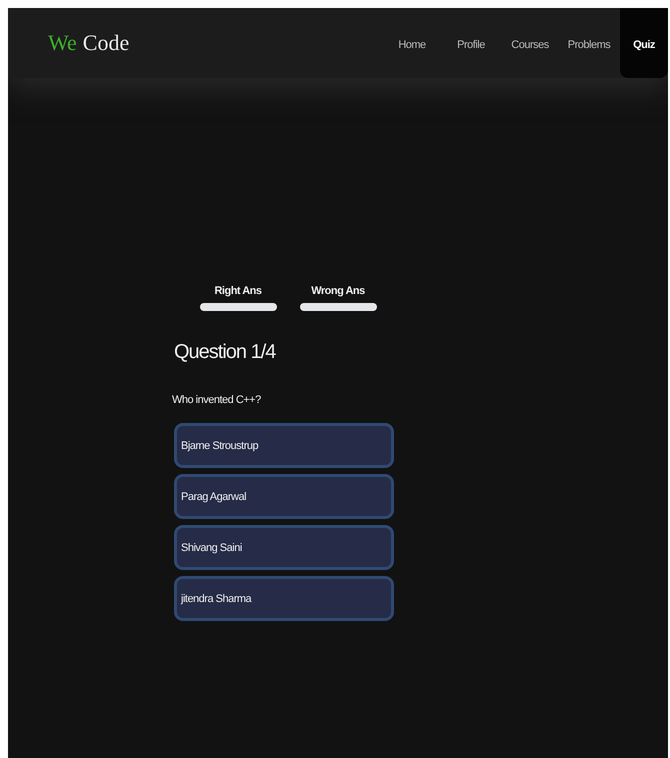  I want to click on answer-option: Parag Agarwal, so click(284, 496).